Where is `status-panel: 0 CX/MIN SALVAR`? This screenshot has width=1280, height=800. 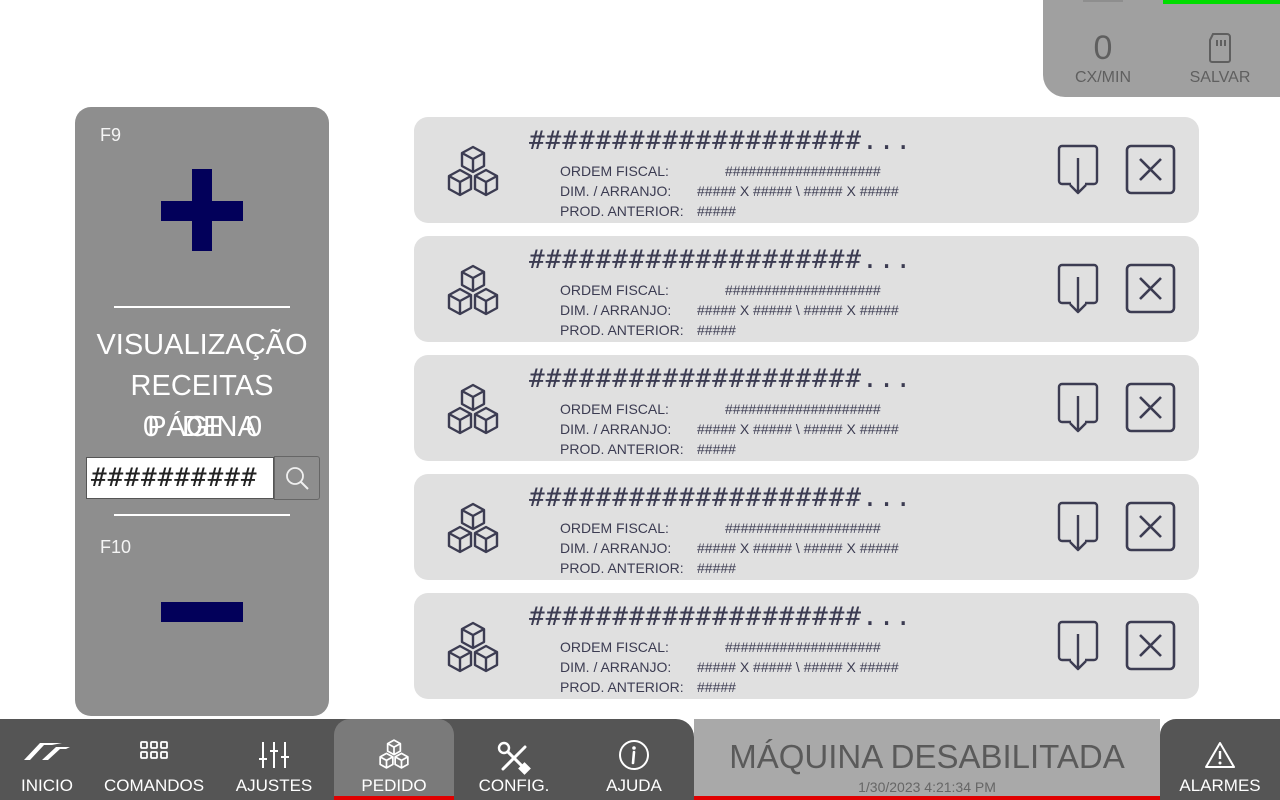
status-panel: 0 CX/MIN SALVAR is located at coordinates (1161, 48).